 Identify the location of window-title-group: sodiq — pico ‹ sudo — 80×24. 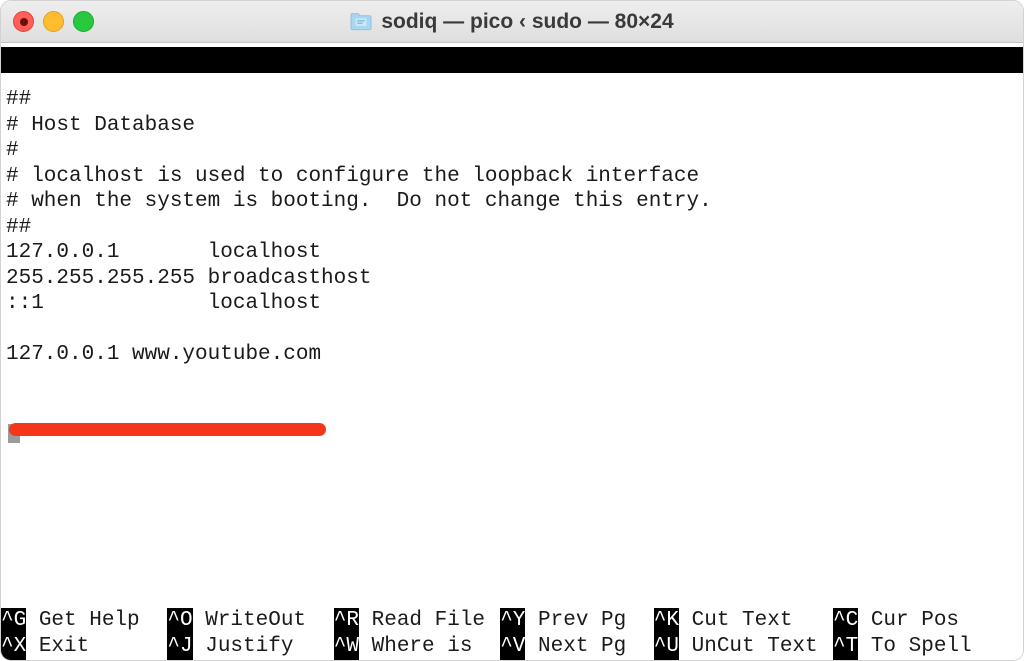
(512, 21).